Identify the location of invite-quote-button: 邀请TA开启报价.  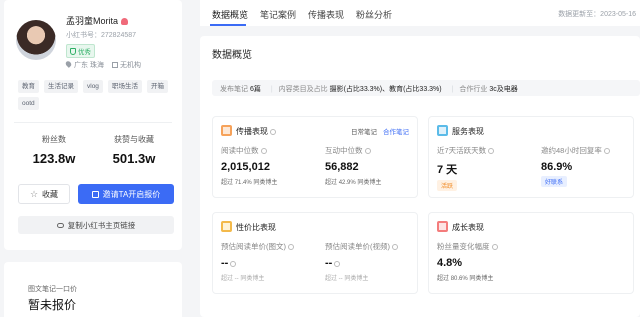
(126, 194).